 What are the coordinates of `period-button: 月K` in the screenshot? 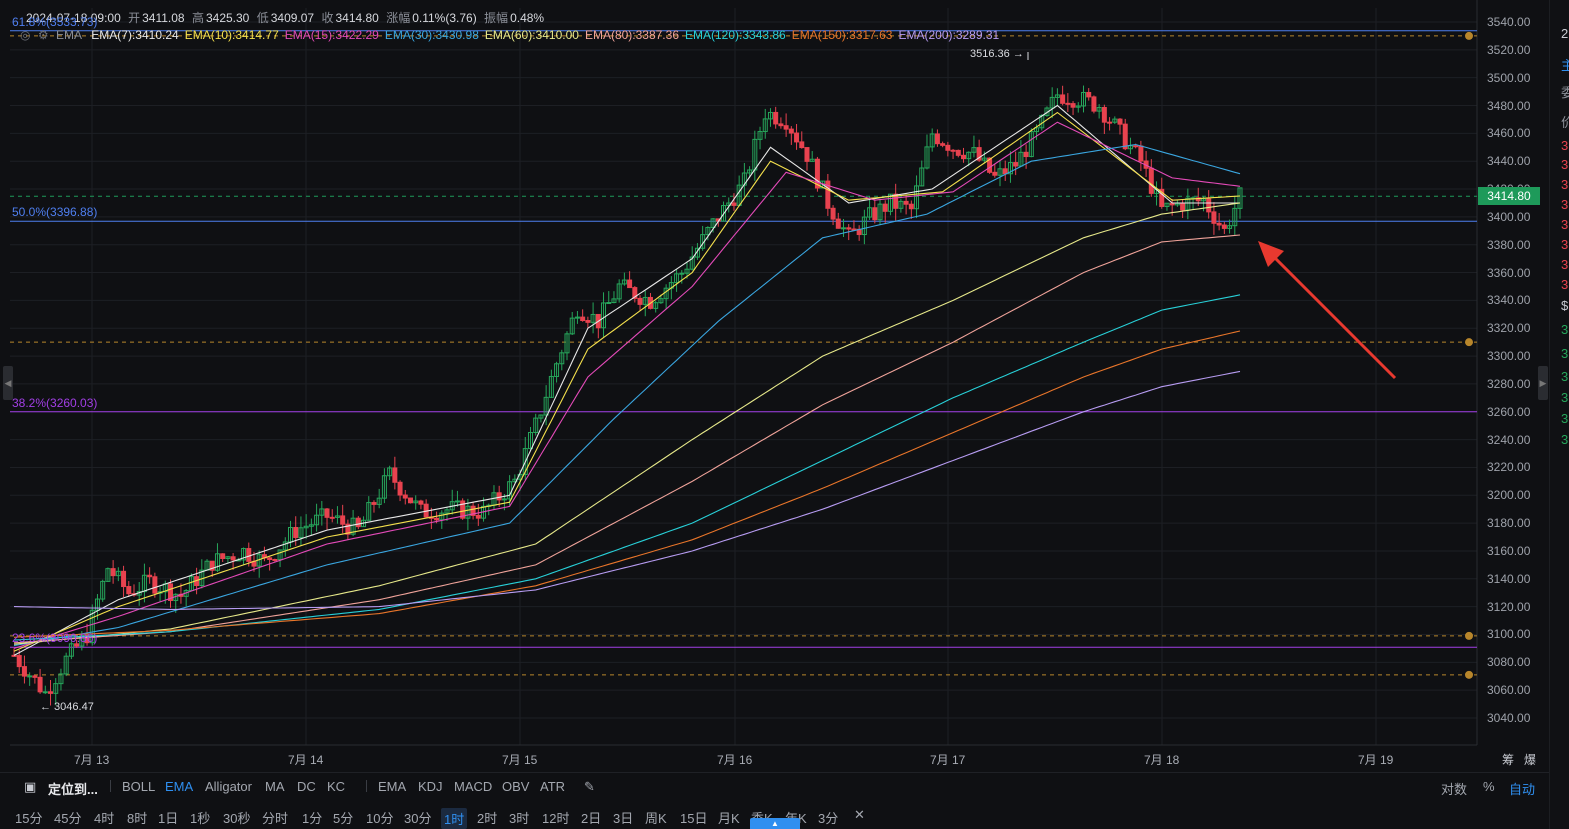 It's located at (729, 817).